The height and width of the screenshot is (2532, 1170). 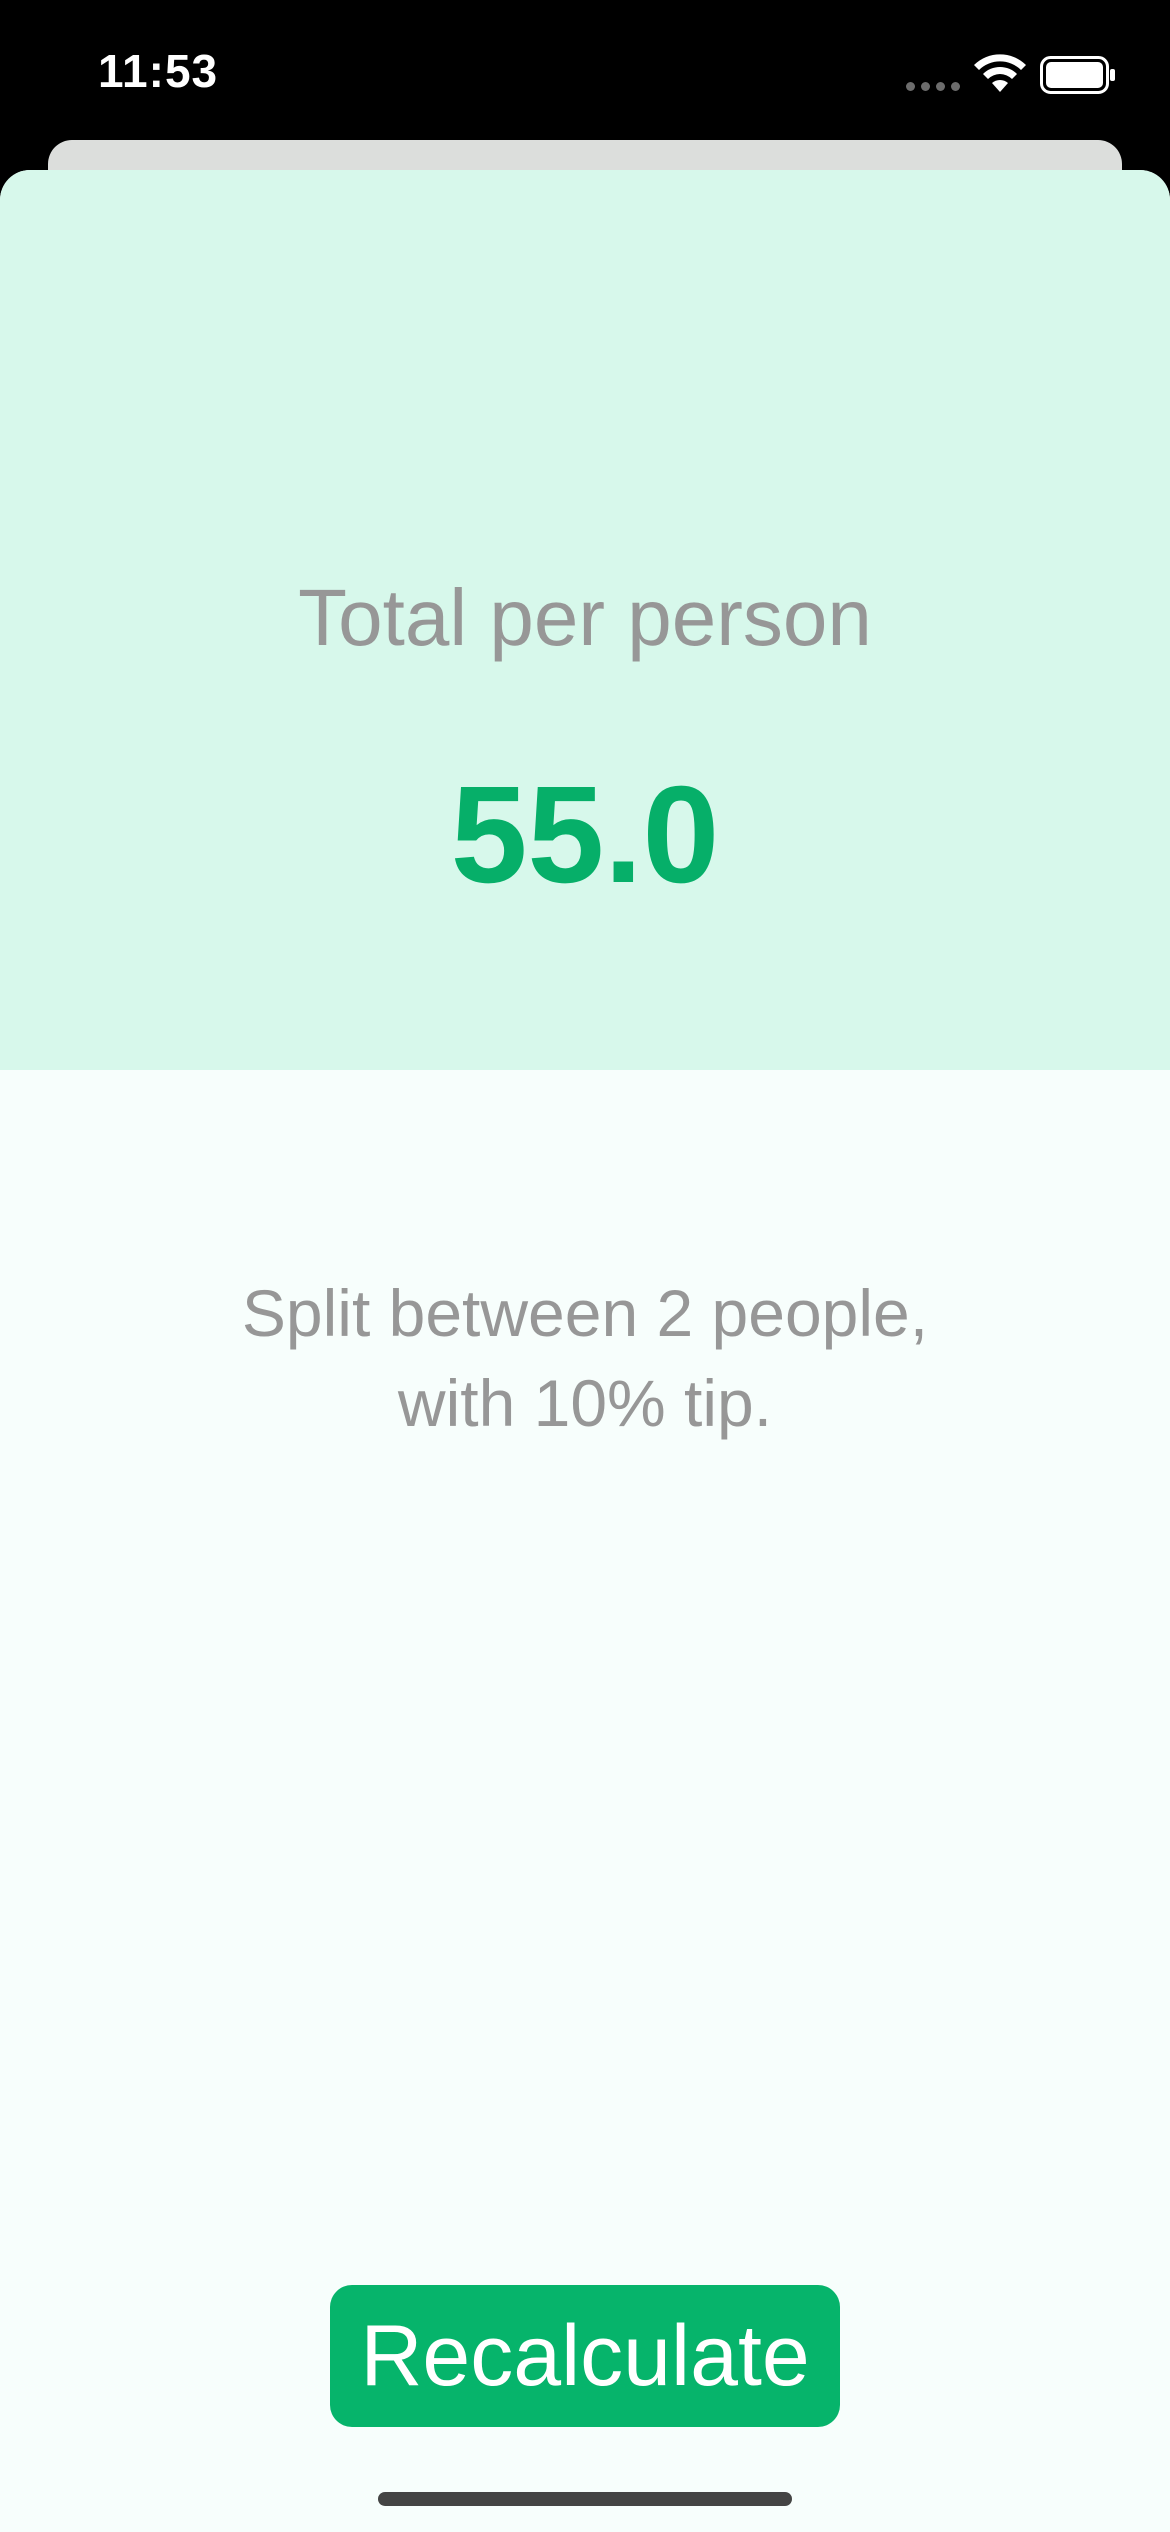 I want to click on home-indicator, so click(x=585, y=2499).